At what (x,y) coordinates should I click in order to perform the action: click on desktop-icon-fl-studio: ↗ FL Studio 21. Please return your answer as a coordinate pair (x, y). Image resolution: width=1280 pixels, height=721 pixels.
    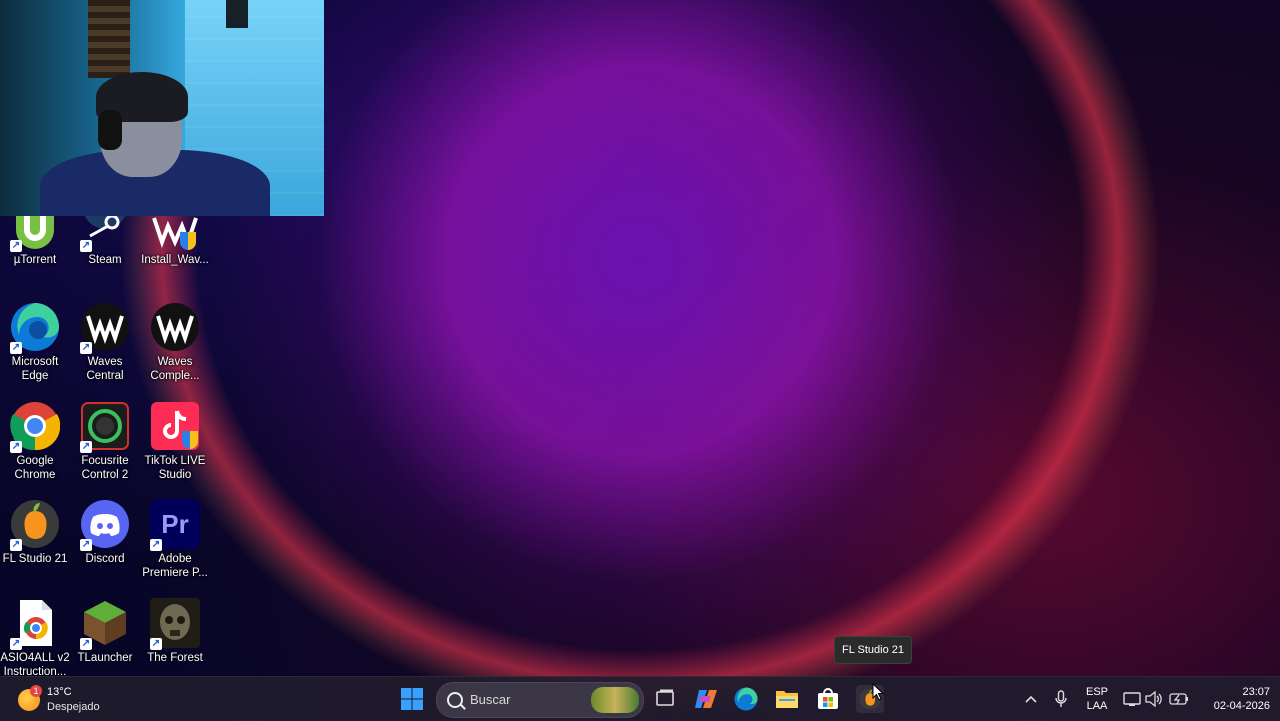
    Looking at the image, I should click on (35, 532).